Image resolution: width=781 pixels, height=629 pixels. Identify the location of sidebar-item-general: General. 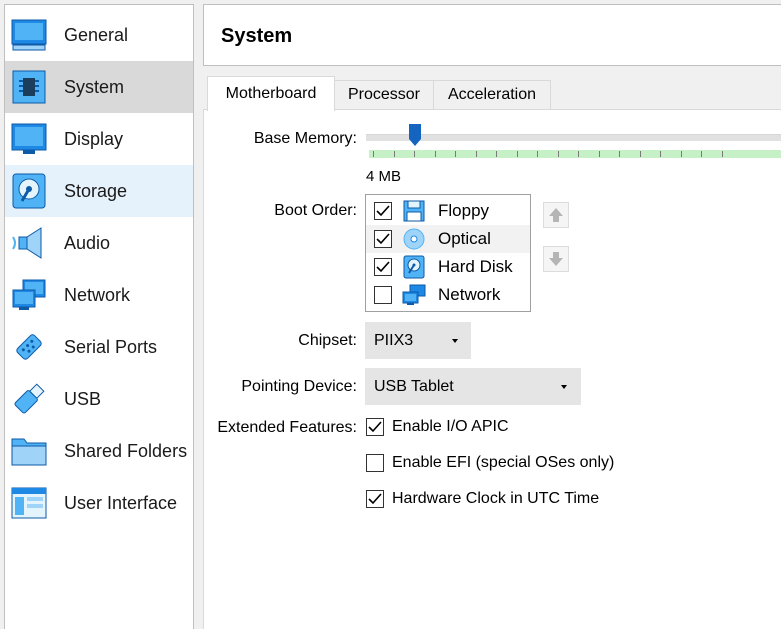
(99, 35).